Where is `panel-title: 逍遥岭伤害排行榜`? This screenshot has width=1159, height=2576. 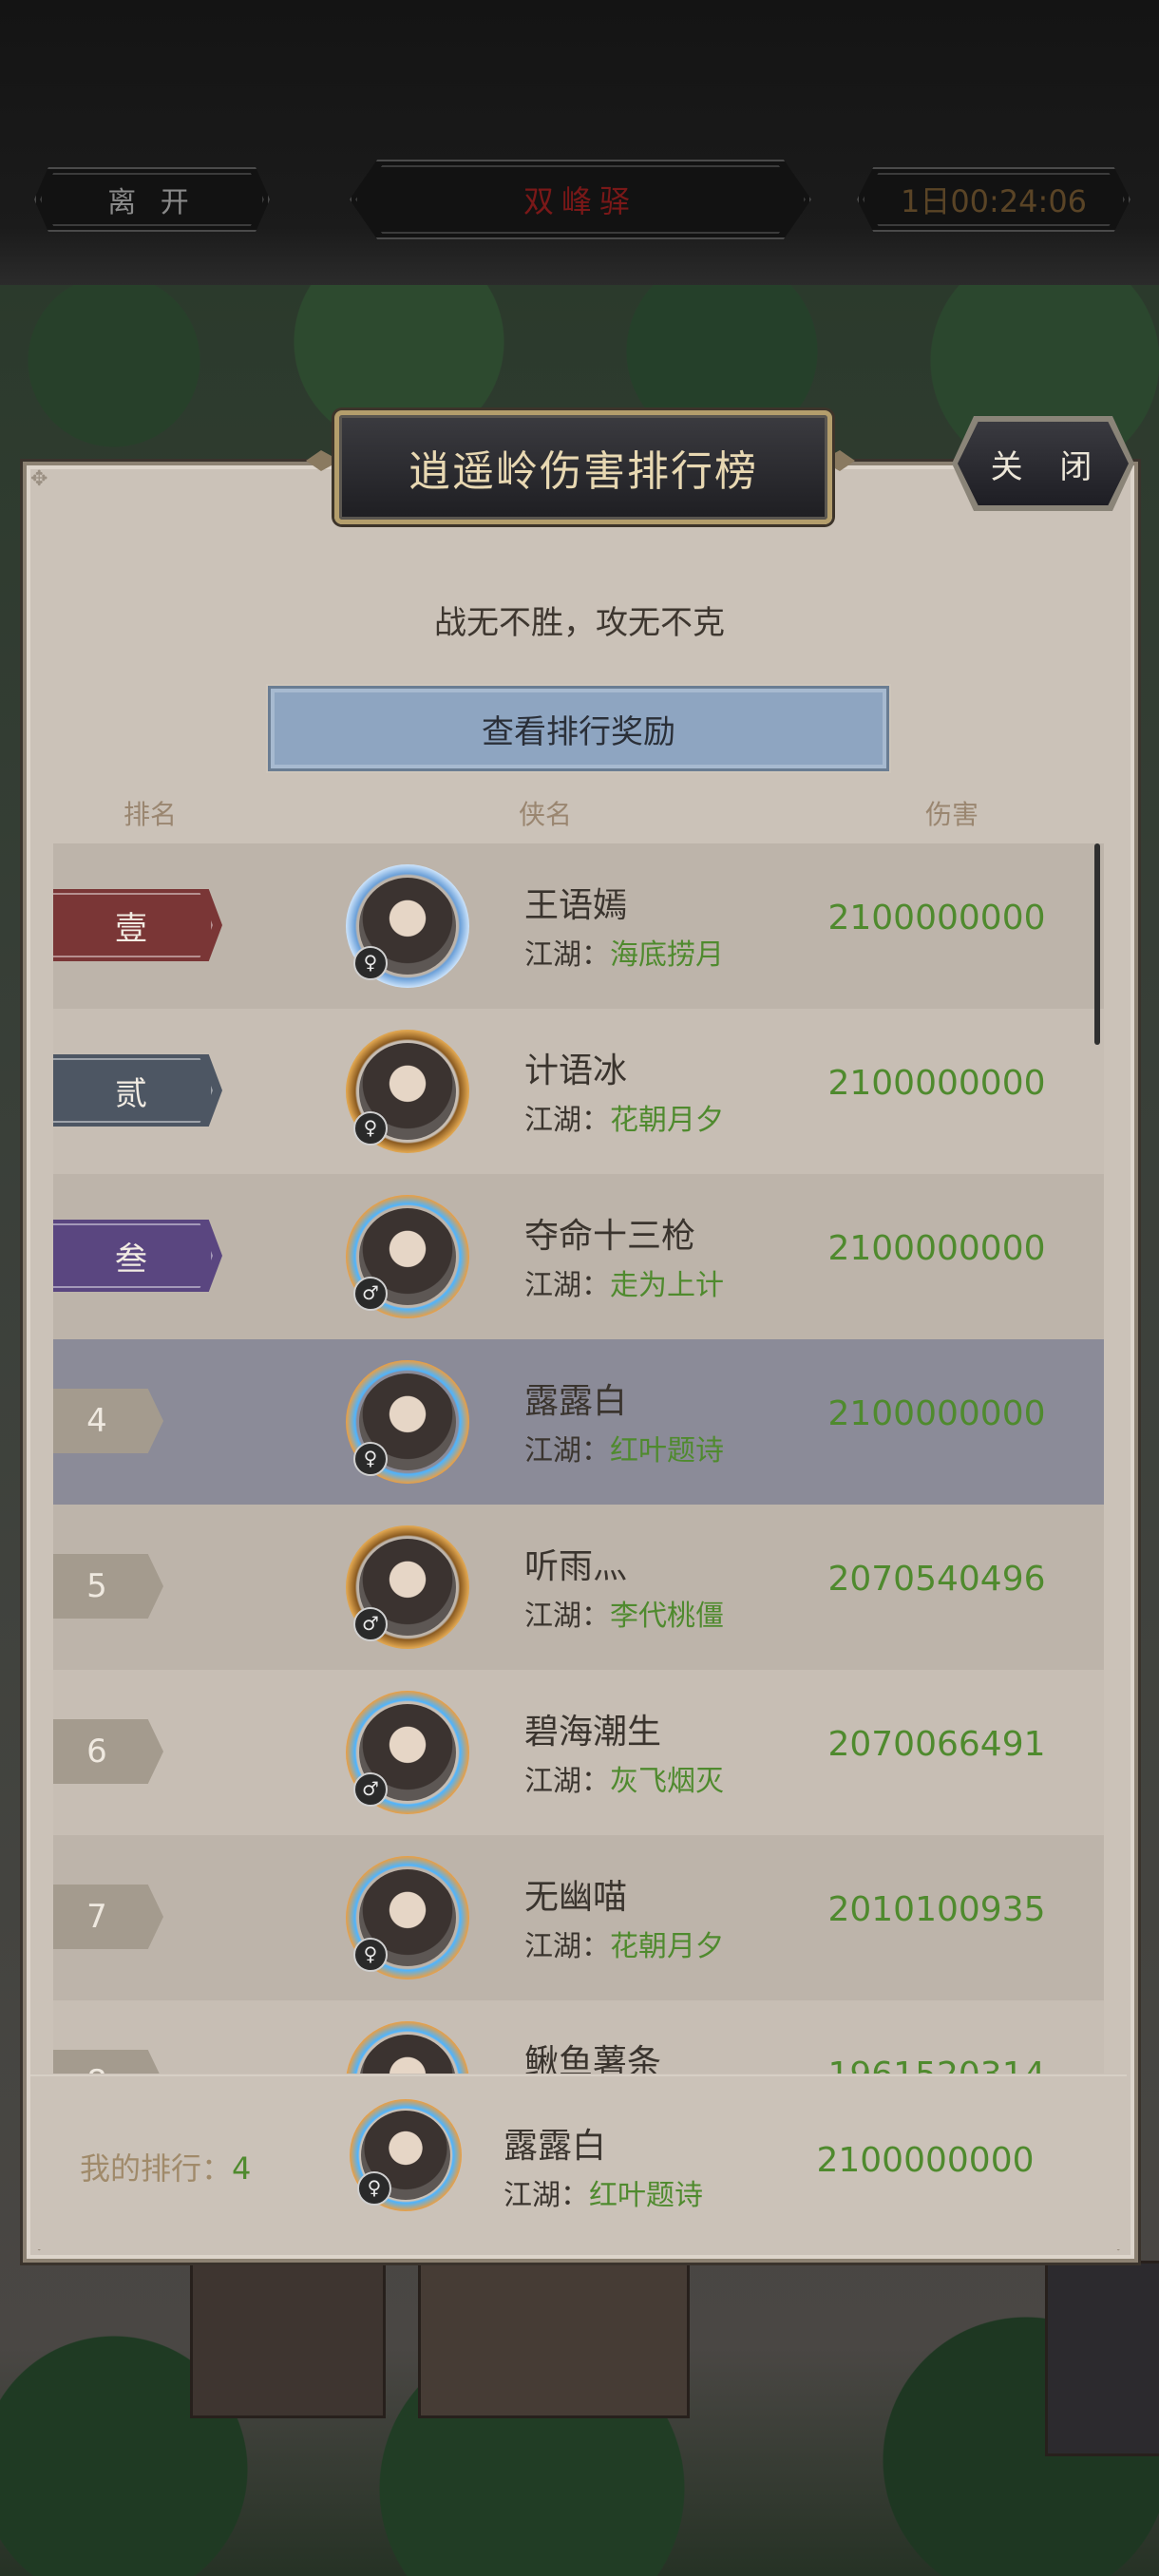 panel-title: 逍遥岭伤害排行榜 is located at coordinates (583, 467).